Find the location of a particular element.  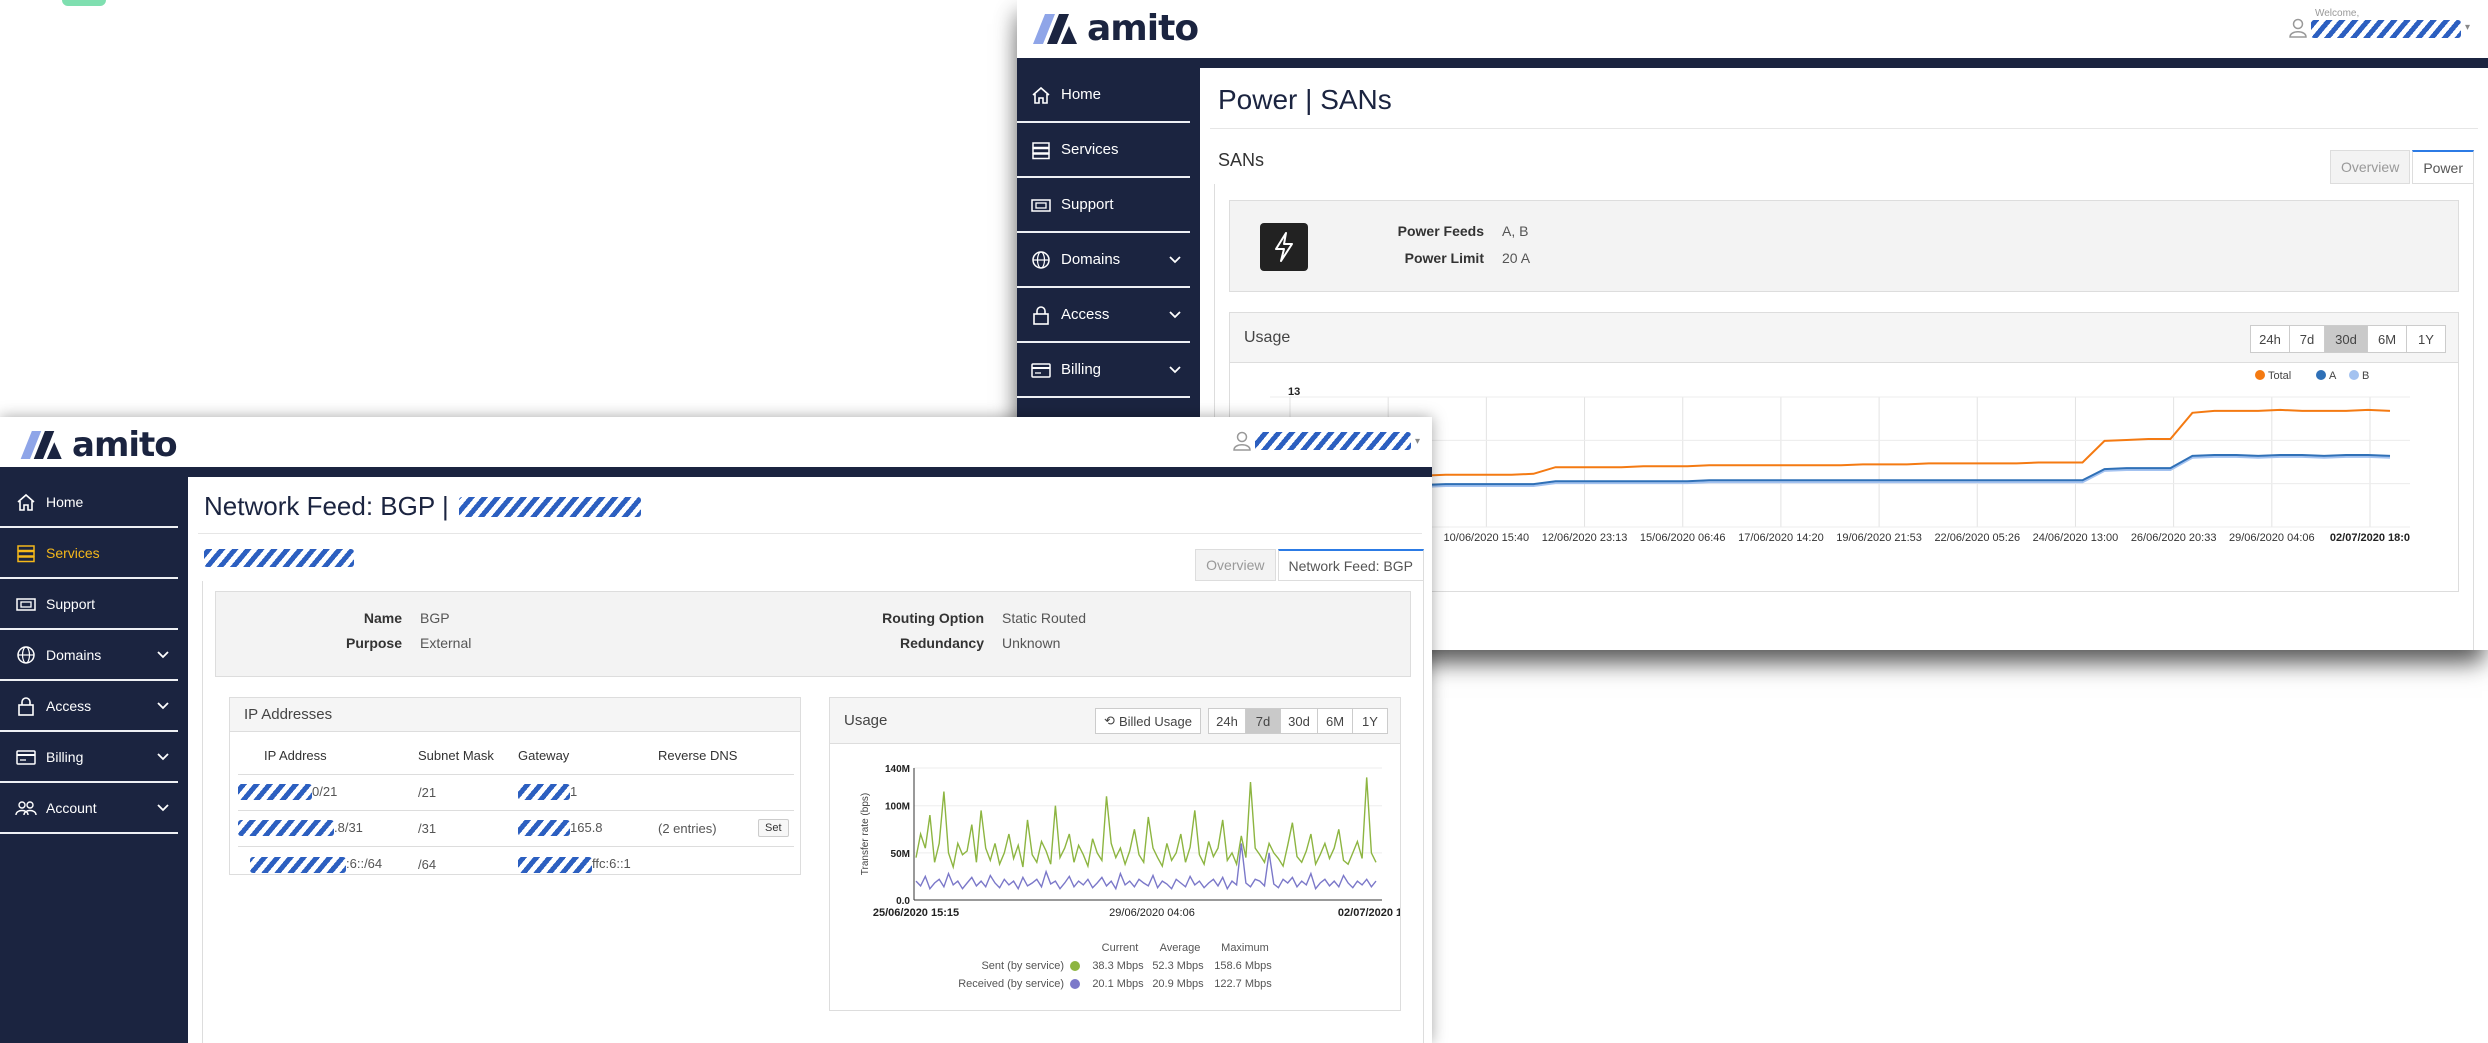

legend-marker-a is located at coordinates (2321, 375).